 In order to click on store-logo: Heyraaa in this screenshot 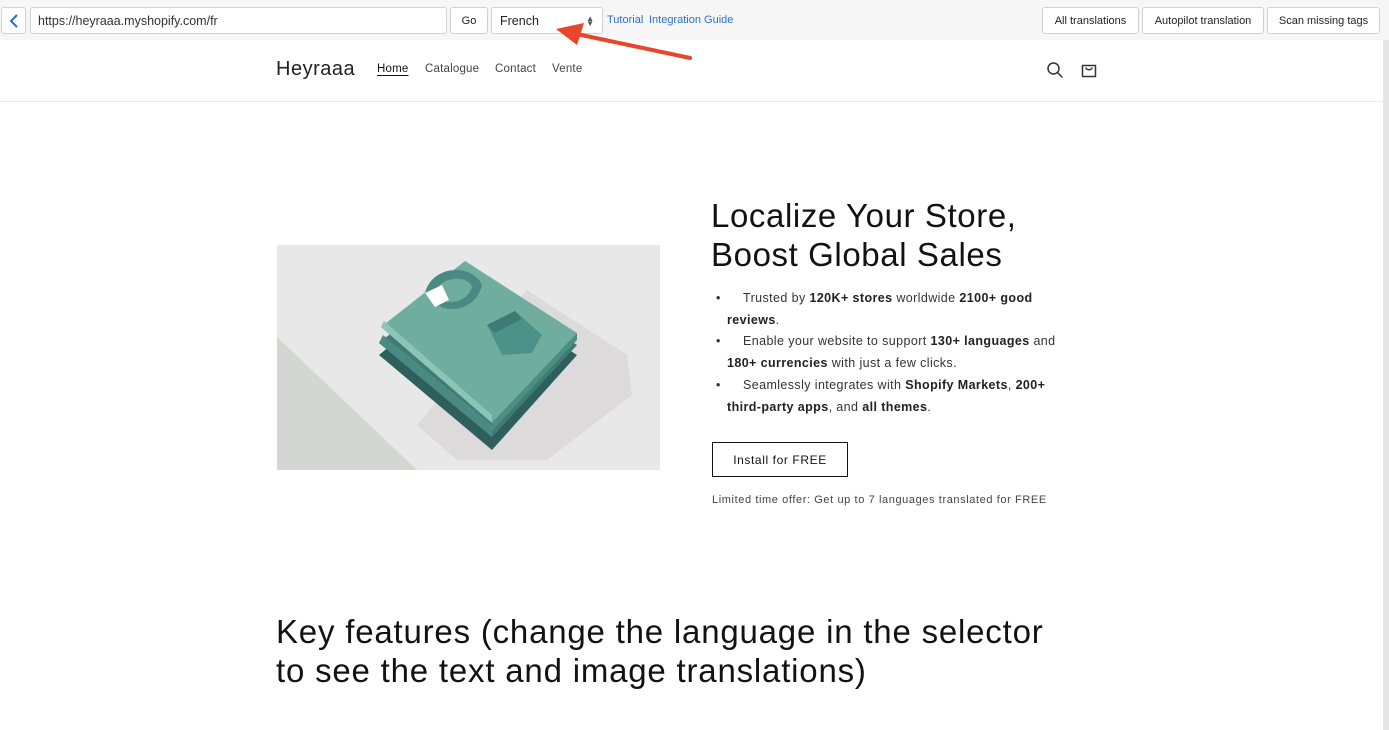, I will do `click(315, 69)`.